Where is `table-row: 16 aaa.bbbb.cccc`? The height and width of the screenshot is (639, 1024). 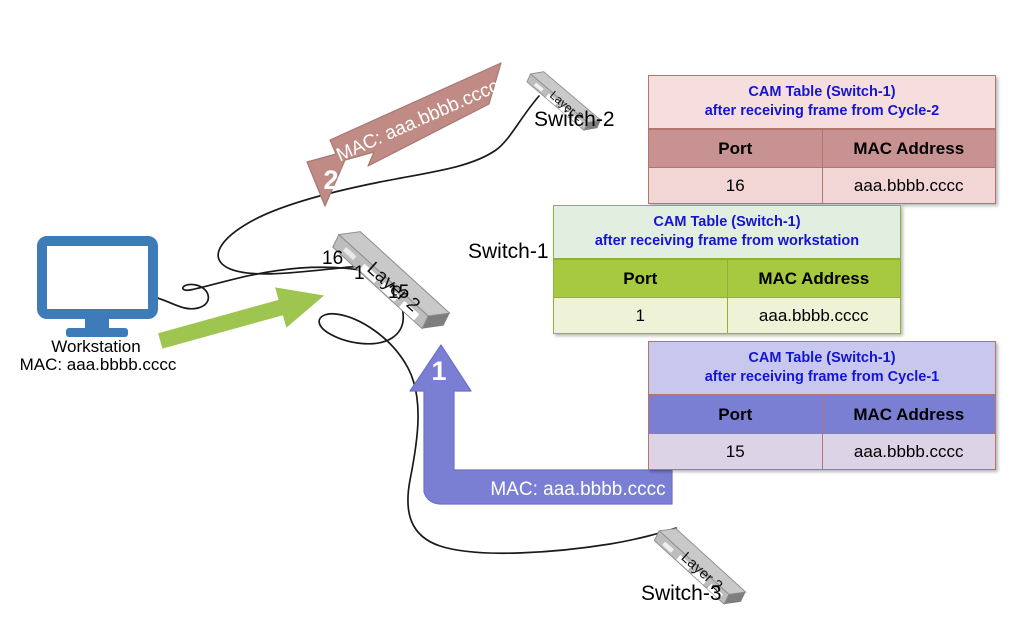 table-row: 16 aaa.bbbb.cccc is located at coordinates (822, 186).